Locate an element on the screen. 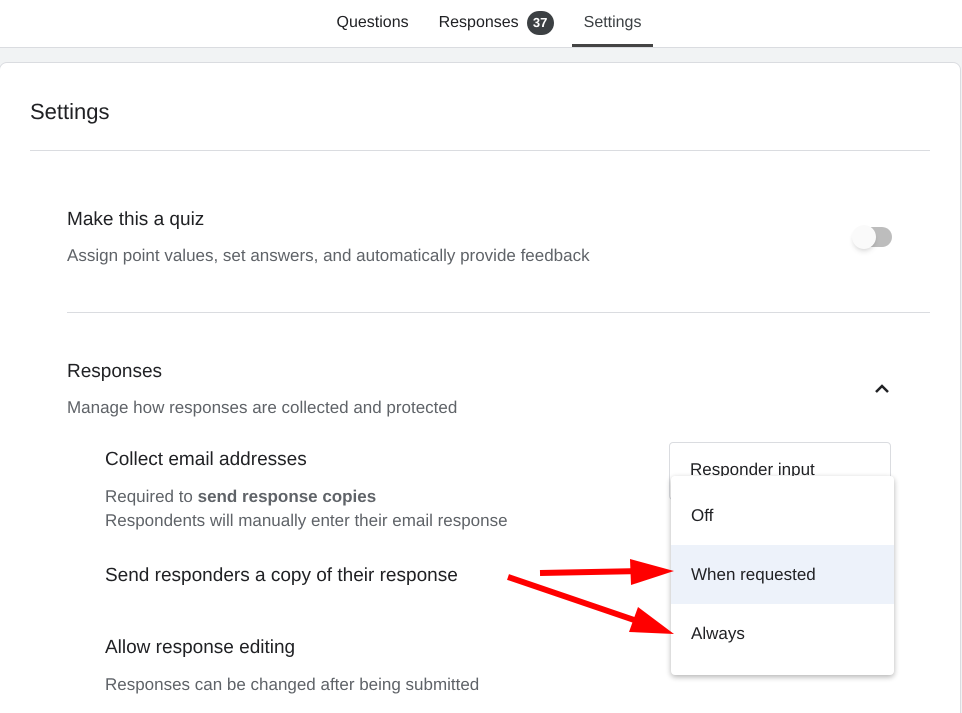 Image resolution: width=962 pixels, height=713 pixels. setting-description: Respondents will manually enter their email response is located at coordinates (306, 521).